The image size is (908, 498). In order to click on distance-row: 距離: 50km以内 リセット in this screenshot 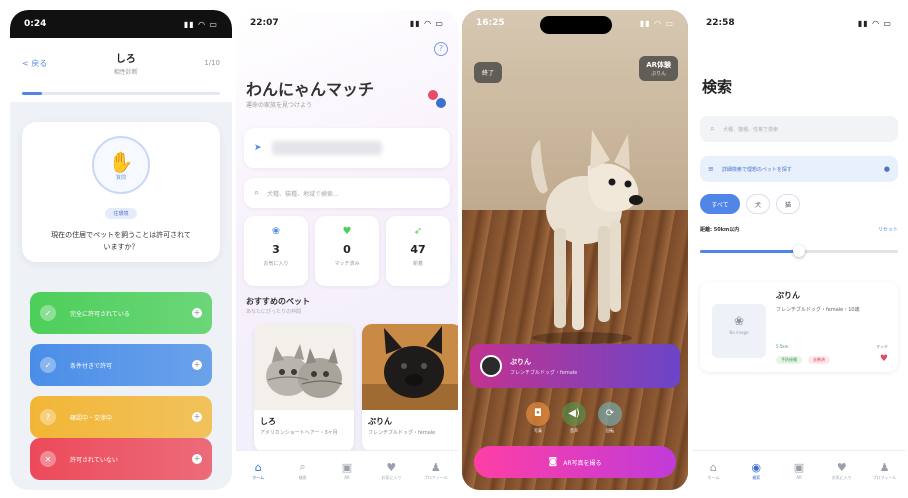, I will do `click(799, 229)`.